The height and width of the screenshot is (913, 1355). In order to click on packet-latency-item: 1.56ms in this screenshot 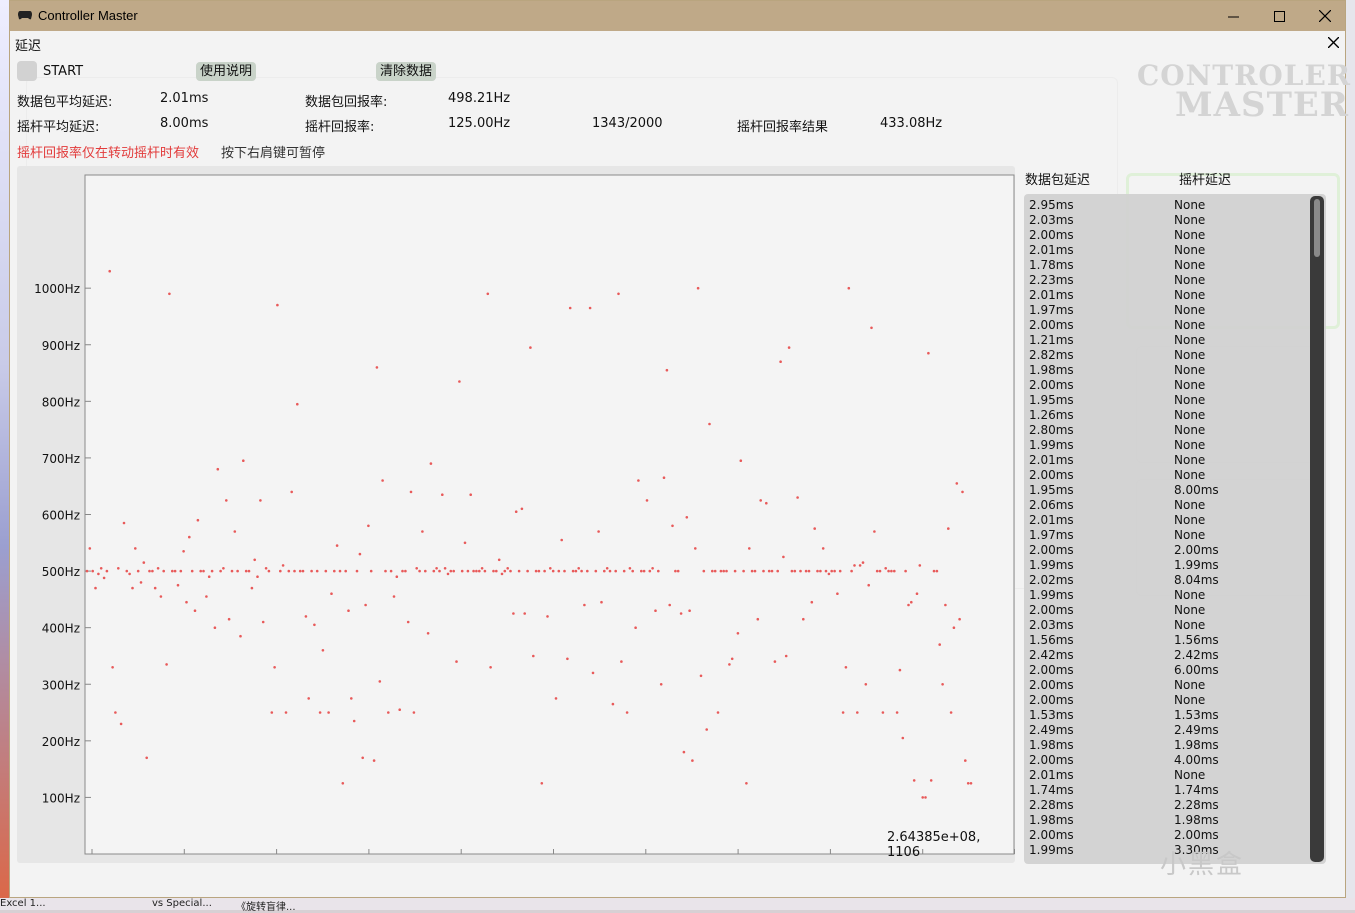, I will do `click(1051, 640)`.